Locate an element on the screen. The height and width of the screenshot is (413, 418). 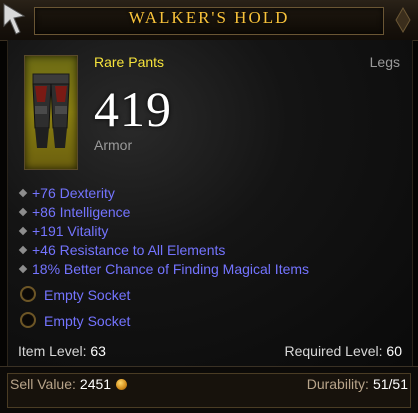
item-level: Item Level: 63 is located at coordinates (62, 351).